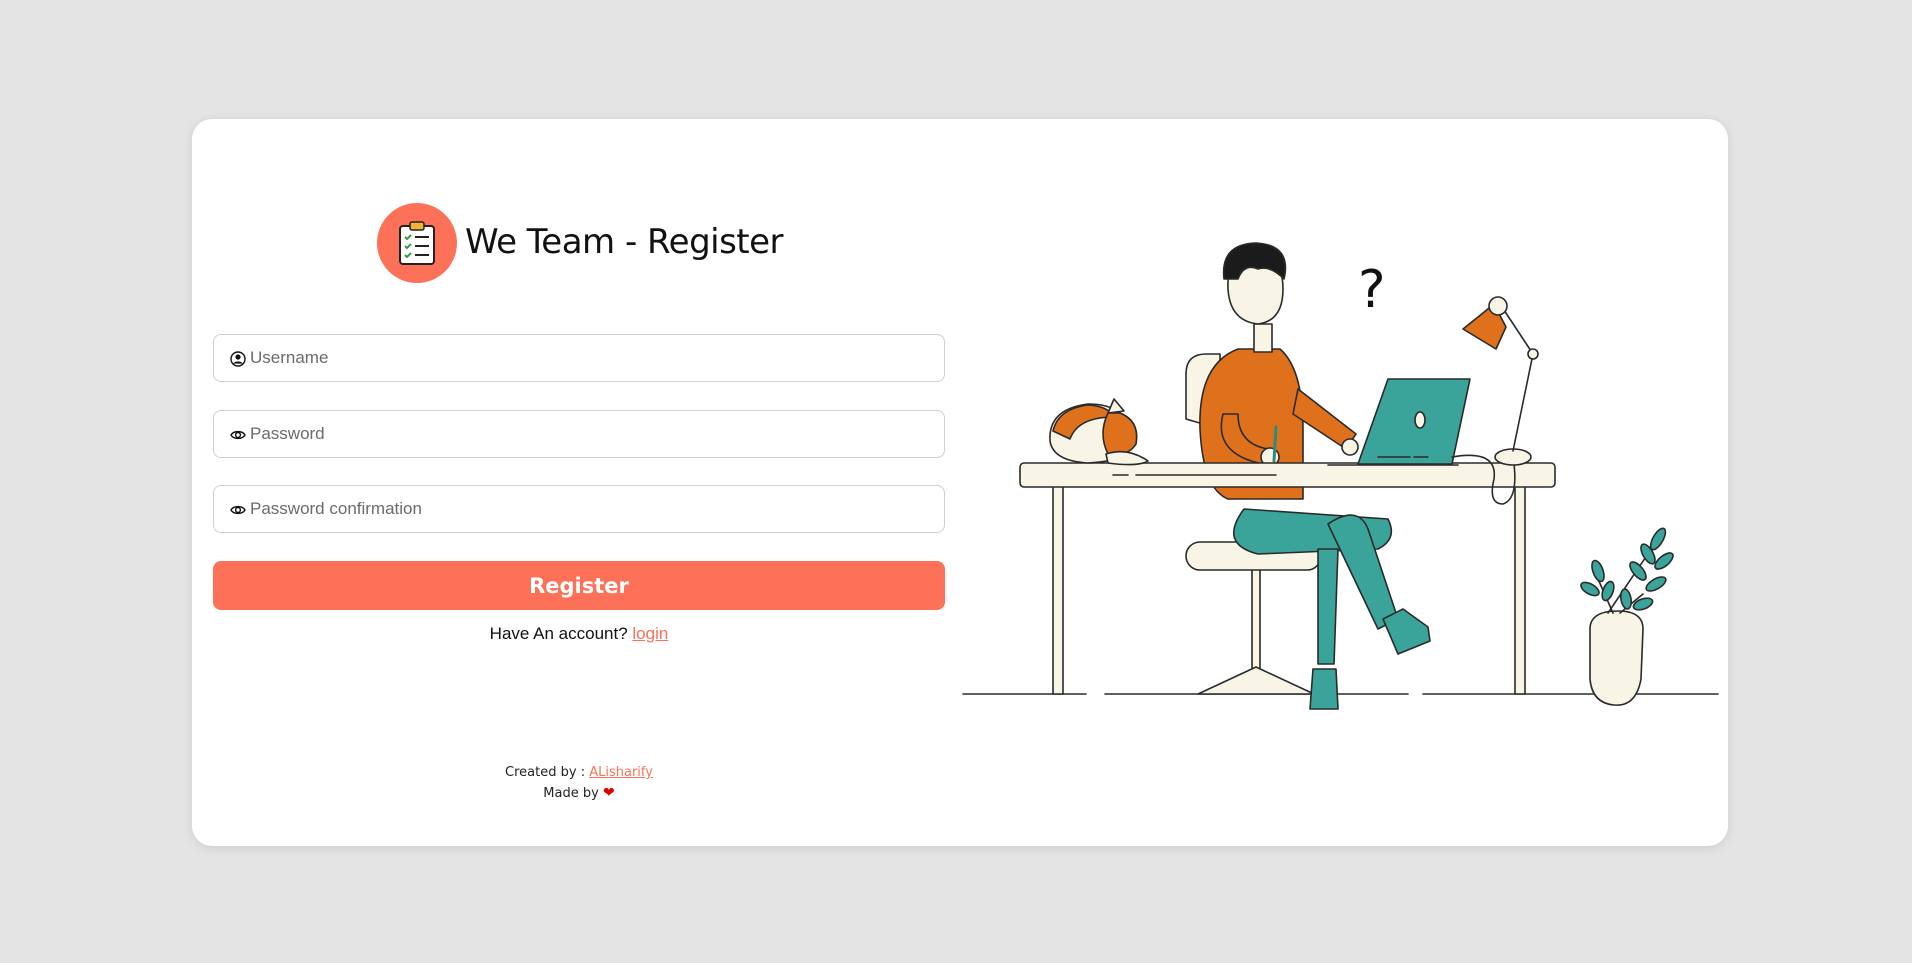  I want to click on clipboard-checklist-icon, so click(416, 243).